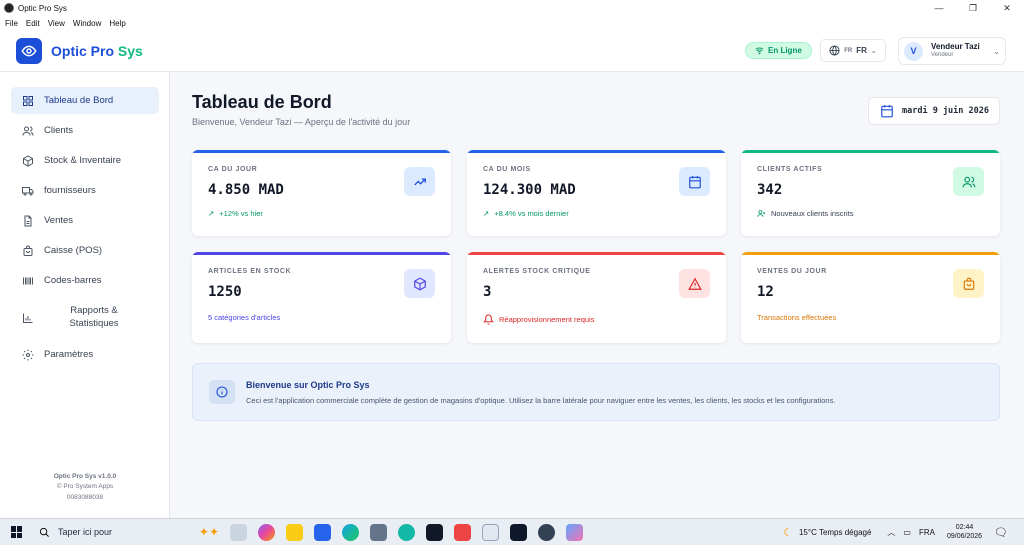 Image resolution: width=1024 pixels, height=545 pixels. What do you see at coordinates (434, 532) in the screenshot?
I see `terminal-icon` at bounding box center [434, 532].